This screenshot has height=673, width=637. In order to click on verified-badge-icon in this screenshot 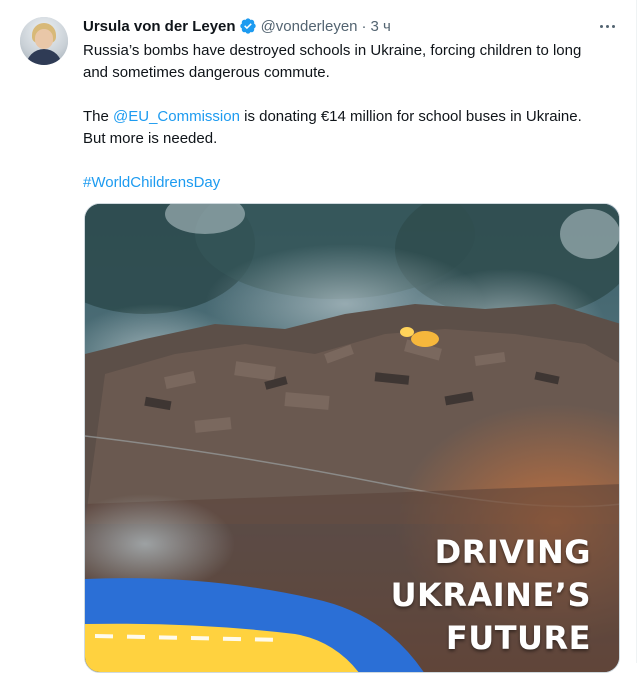, I will do `click(247, 26)`.